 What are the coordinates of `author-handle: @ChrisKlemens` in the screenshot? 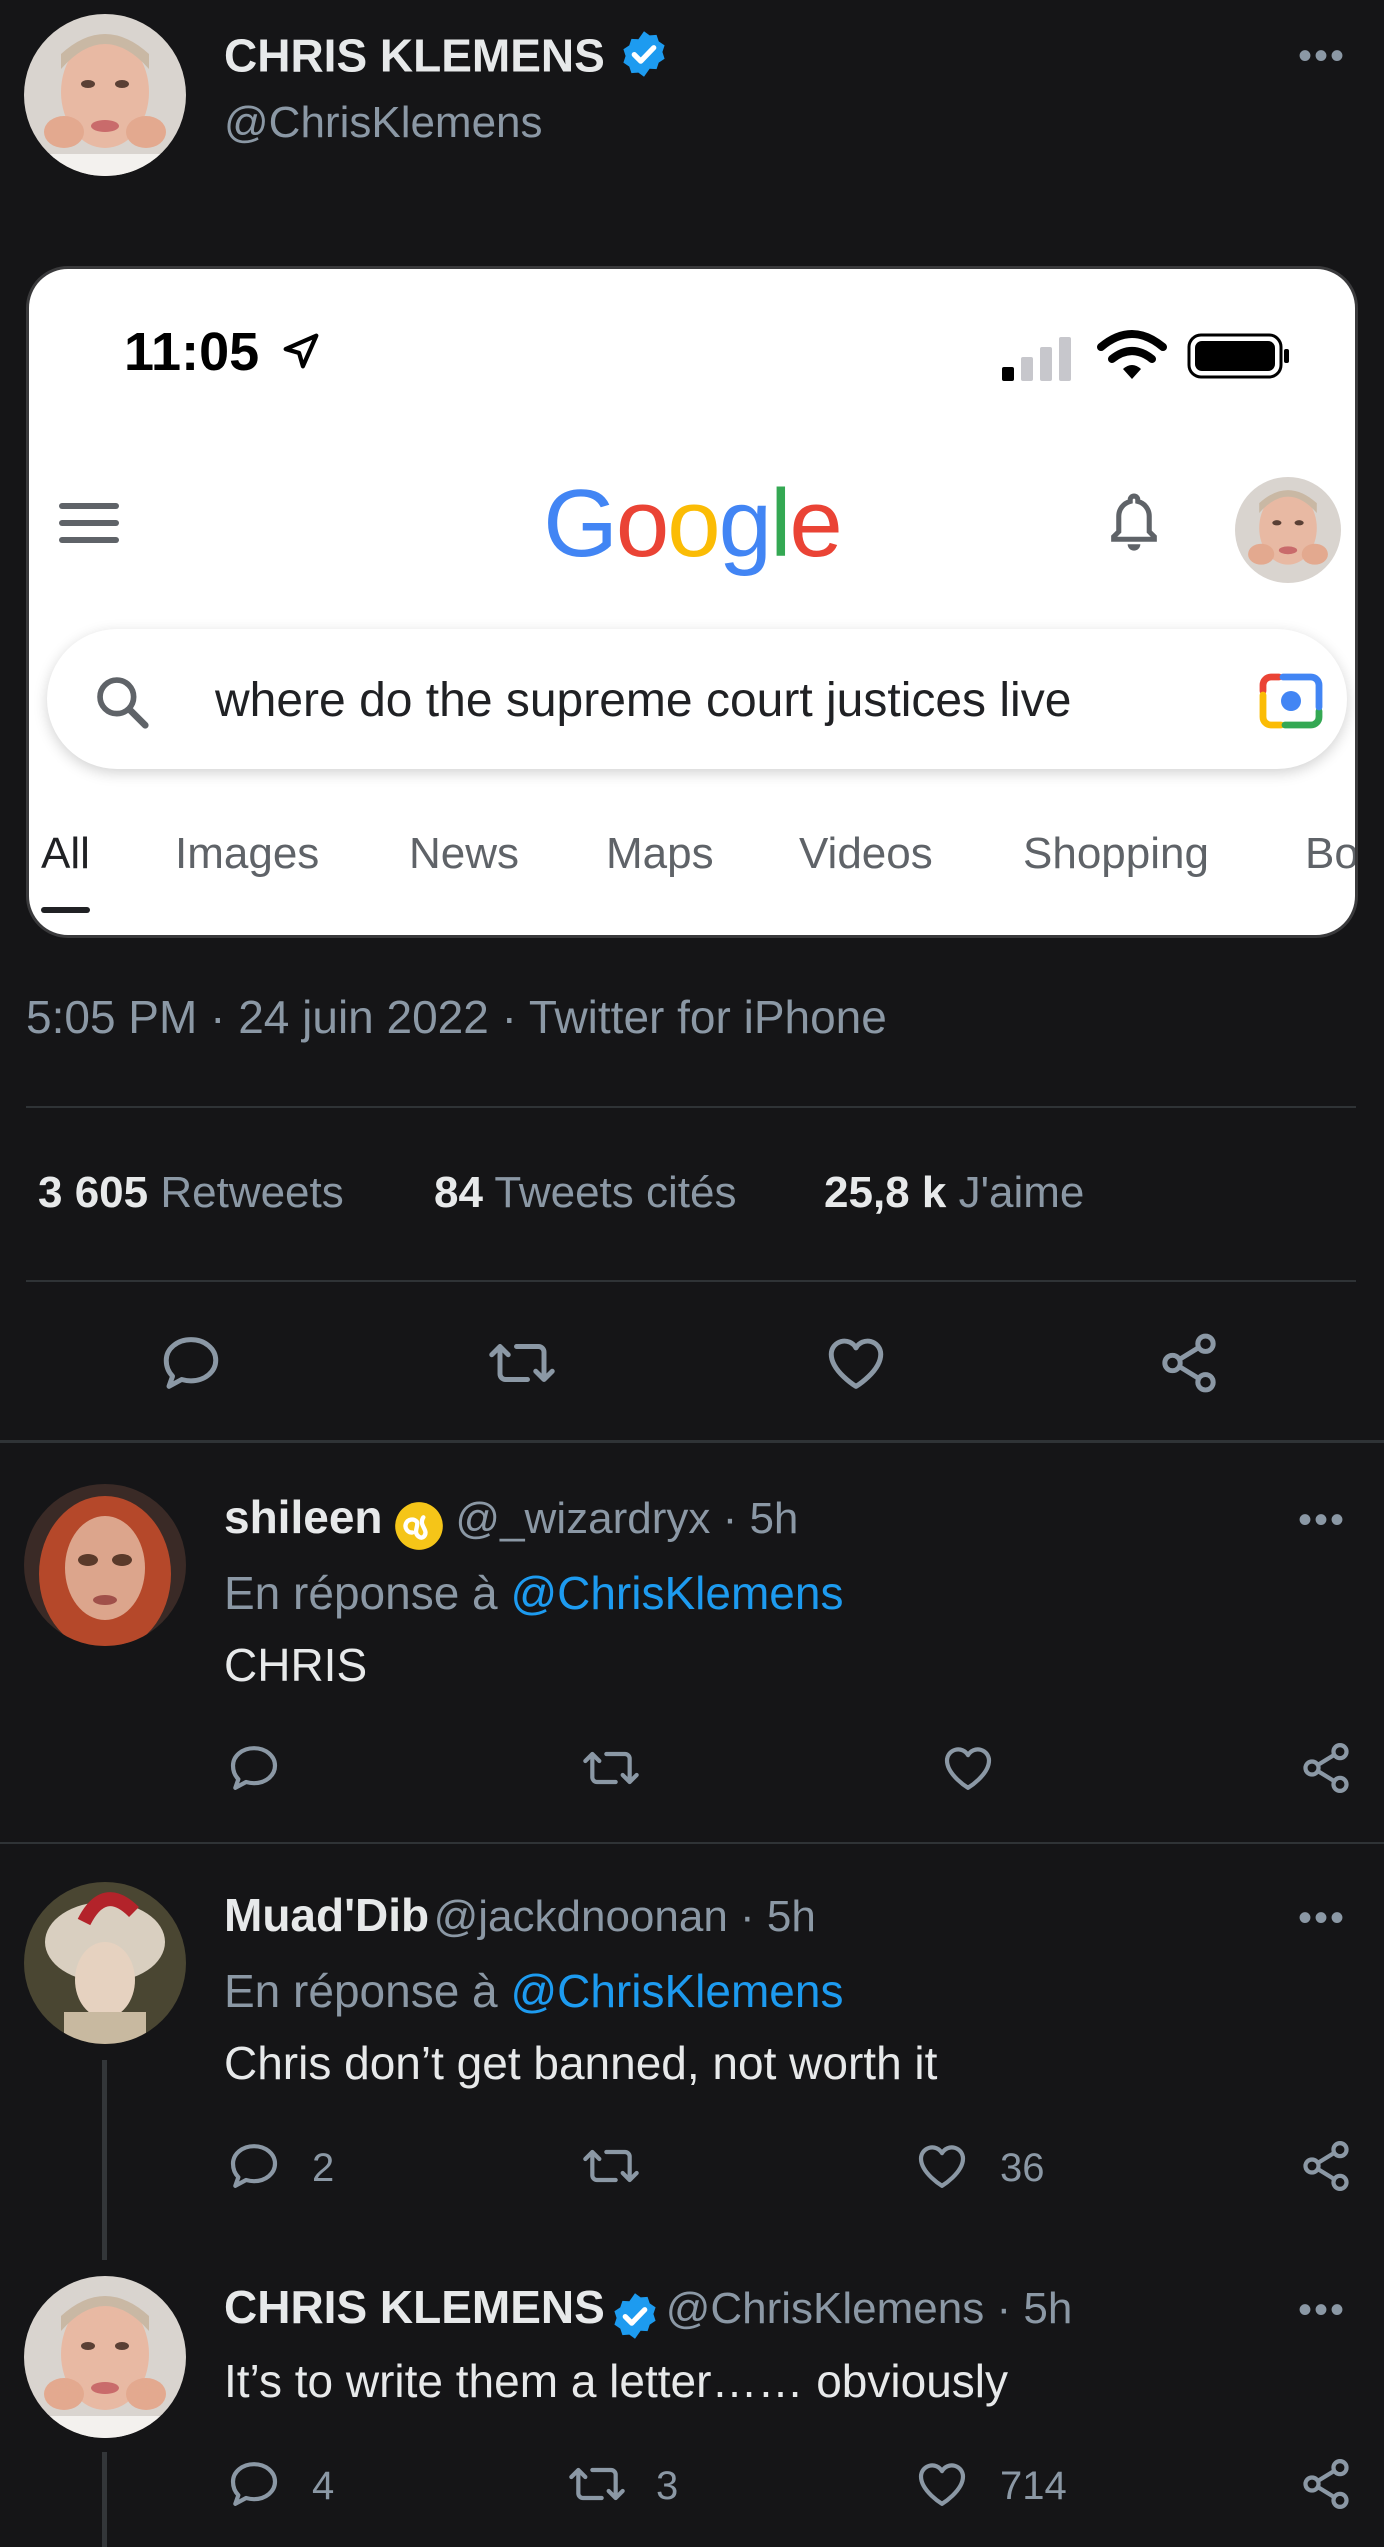 It's located at (383, 123).